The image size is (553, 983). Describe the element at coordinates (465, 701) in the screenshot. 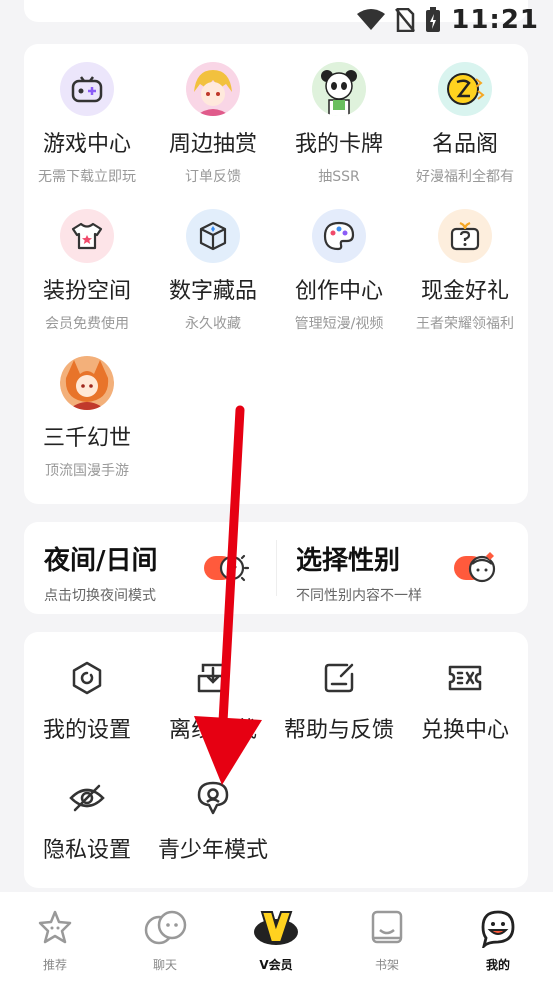

I see `redeem-center-button: 兑换中心` at that location.